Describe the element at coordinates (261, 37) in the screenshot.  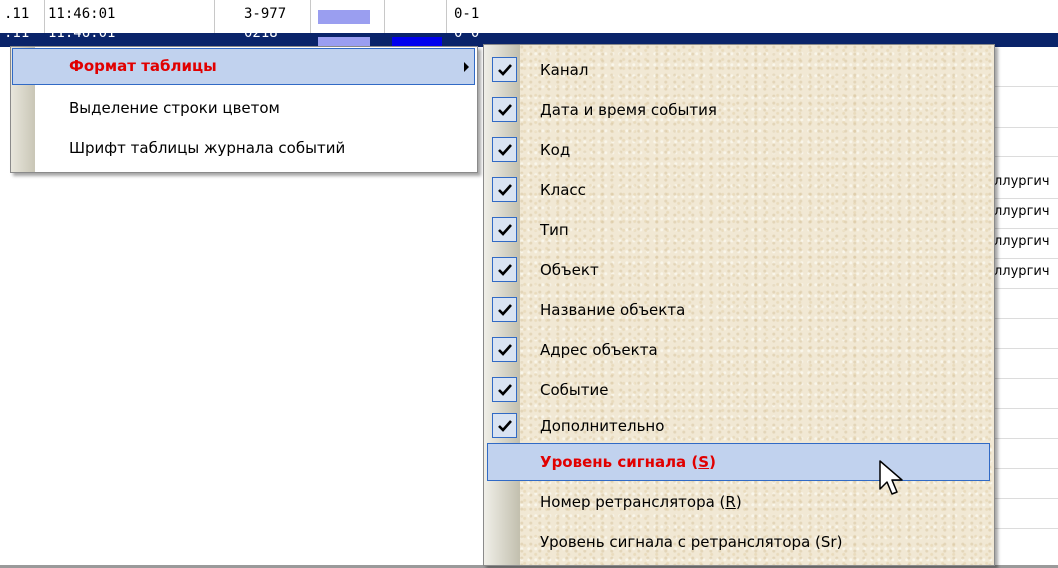
I see `table-cell-code: 0218` at that location.